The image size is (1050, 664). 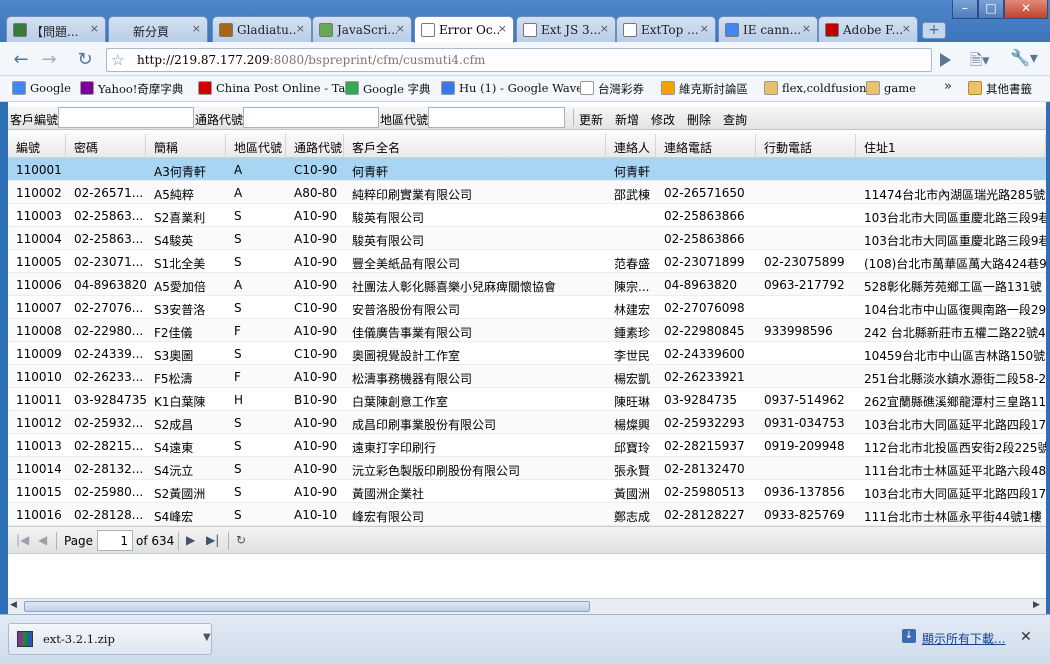 What do you see at coordinates (110, 639) in the screenshot?
I see `download-item: ext-3.2.1.zip ▼` at bounding box center [110, 639].